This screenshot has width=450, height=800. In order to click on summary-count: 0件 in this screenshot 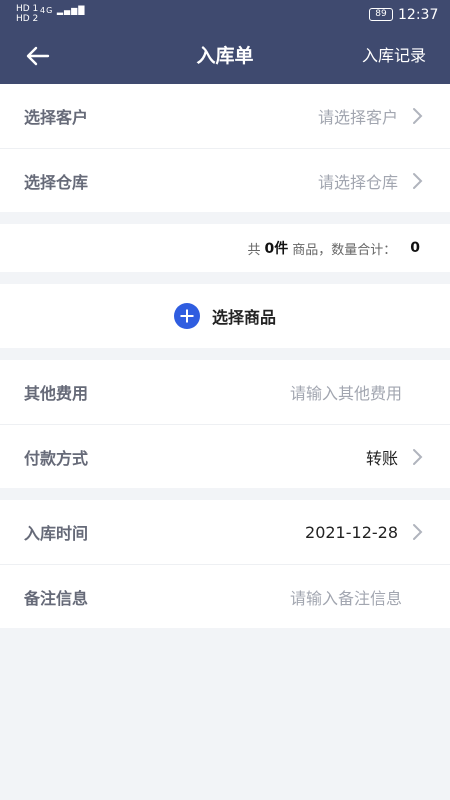, I will do `click(276, 249)`.